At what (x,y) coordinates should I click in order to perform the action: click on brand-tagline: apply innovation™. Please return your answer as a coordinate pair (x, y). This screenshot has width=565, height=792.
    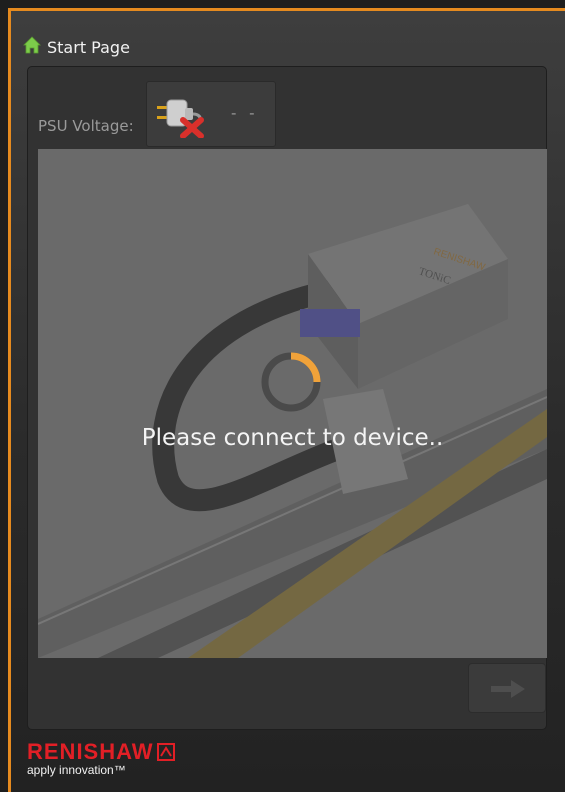
    Looking at the image, I should click on (76, 770).